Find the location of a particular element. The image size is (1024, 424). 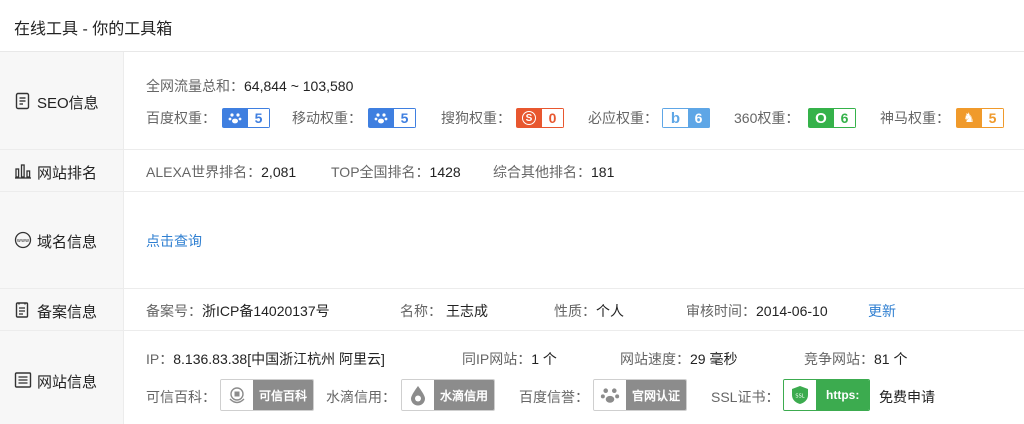

bing-weight-badge: b 6 is located at coordinates (686, 118).